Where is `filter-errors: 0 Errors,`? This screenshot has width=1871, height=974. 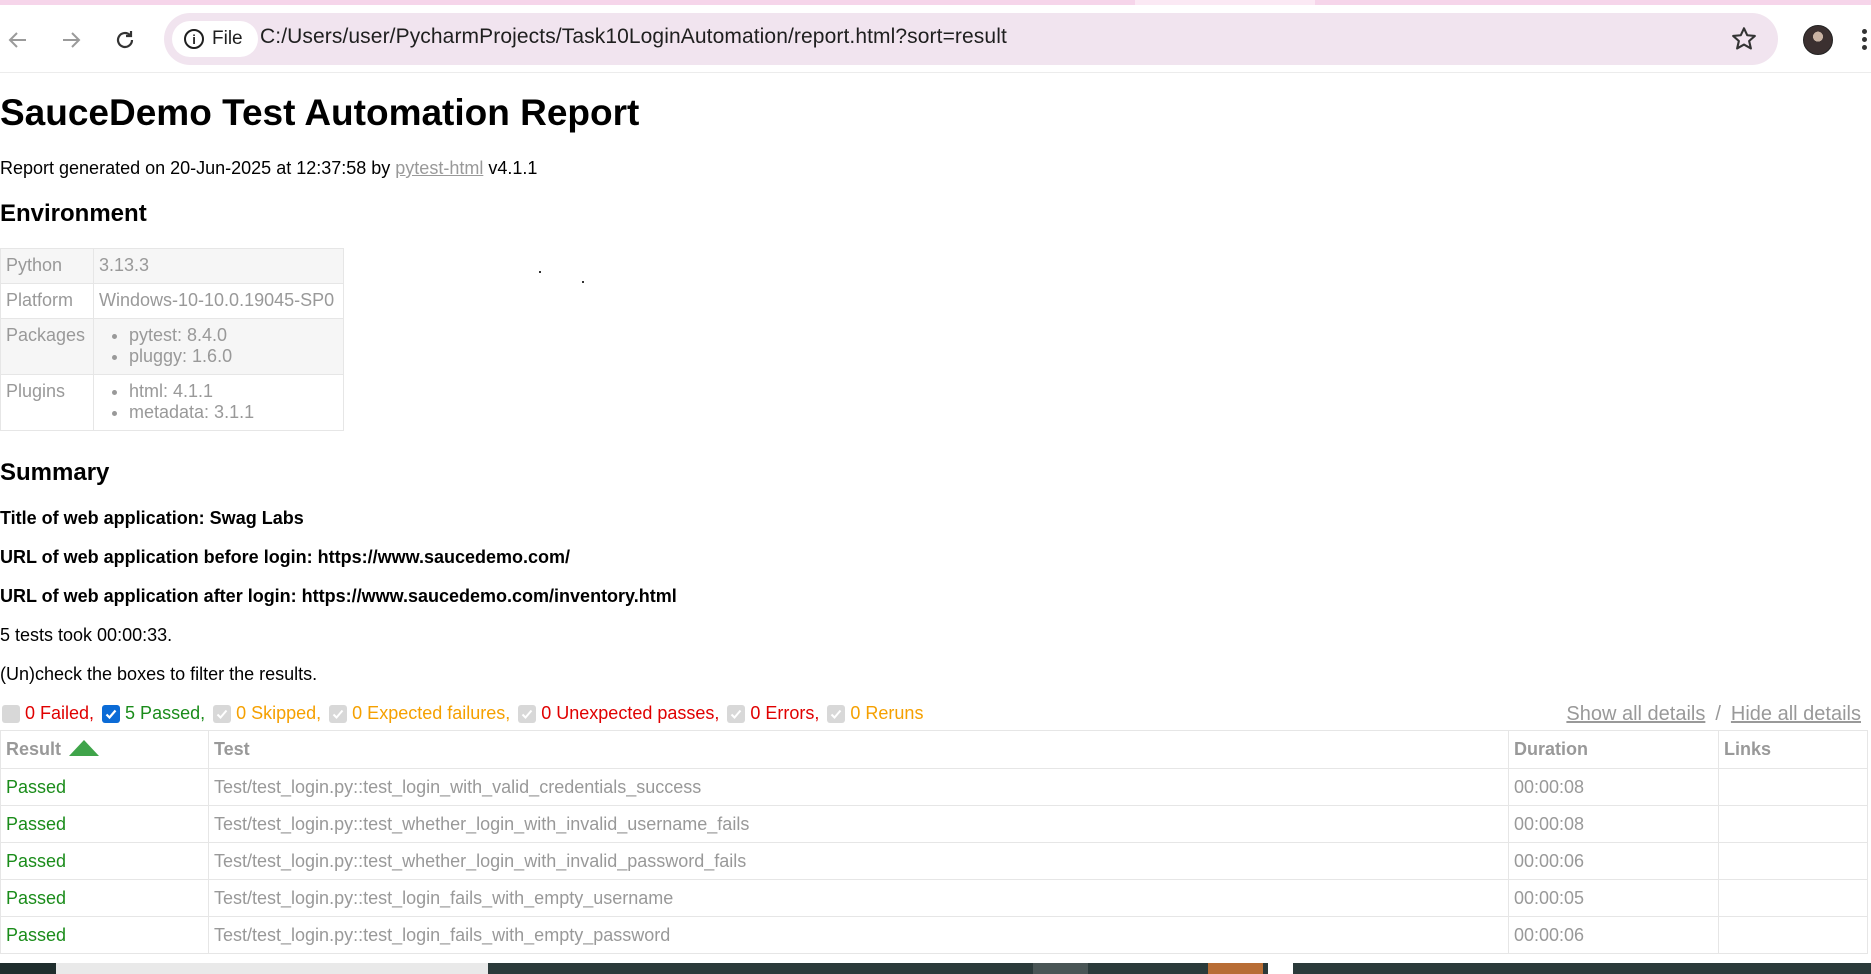
filter-errors: 0 Errors, is located at coordinates (772, 713).